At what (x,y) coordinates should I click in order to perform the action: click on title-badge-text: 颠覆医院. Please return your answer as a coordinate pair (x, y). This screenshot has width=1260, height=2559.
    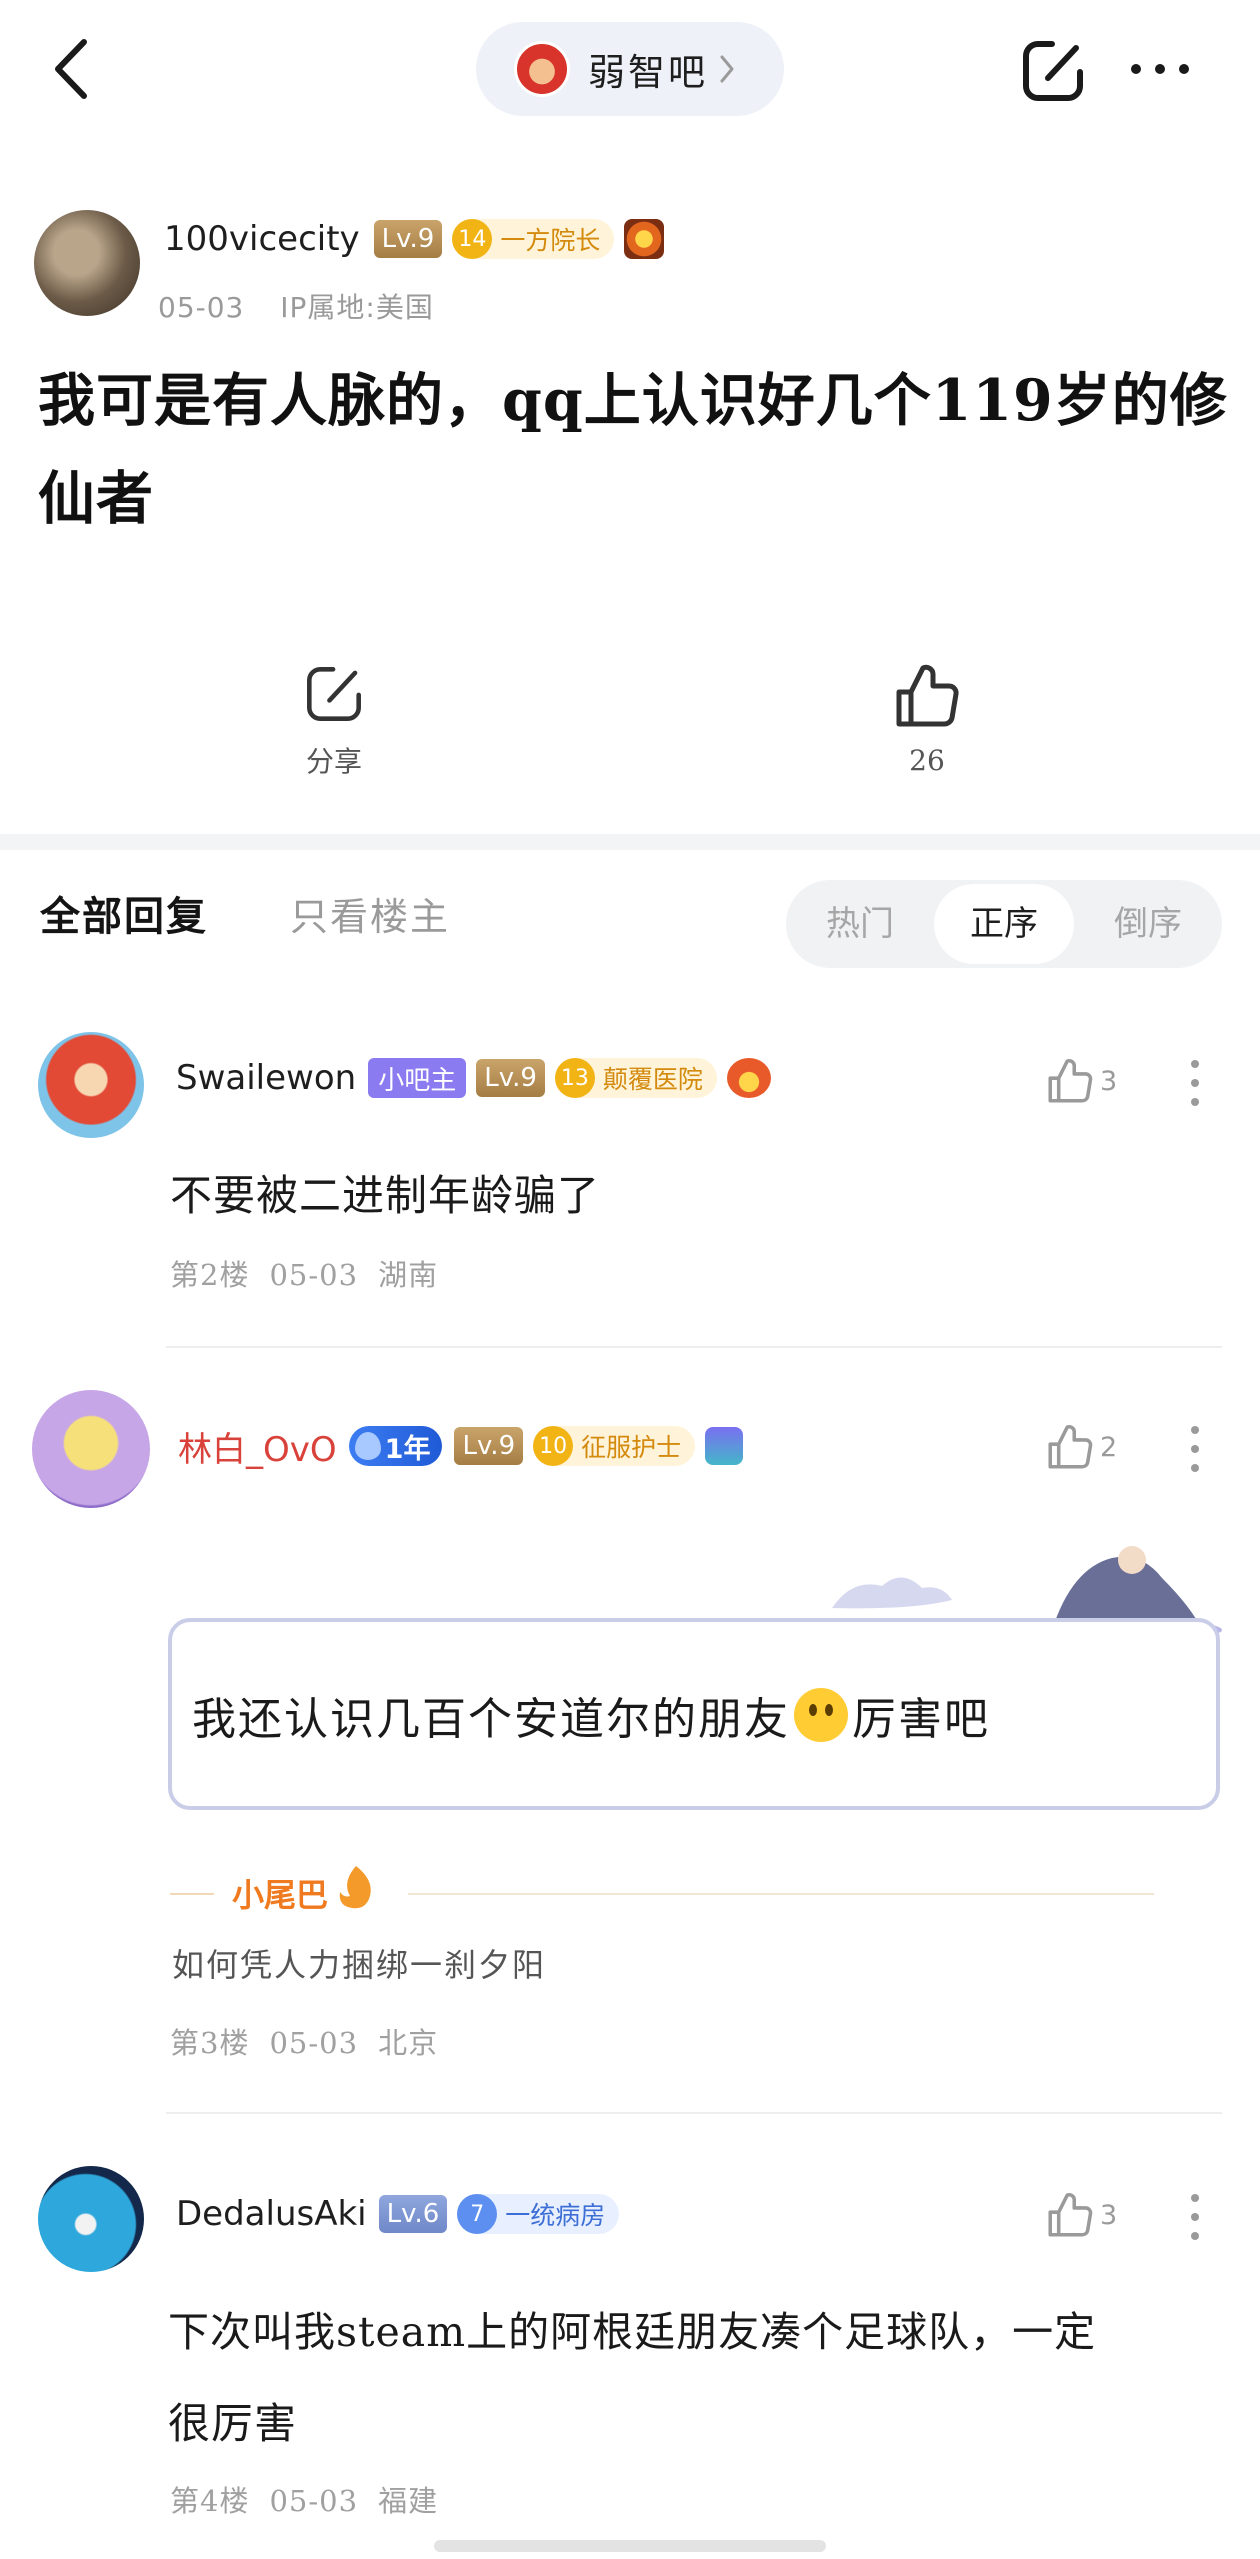
    Looking at the image, I should click on (652, 1079).